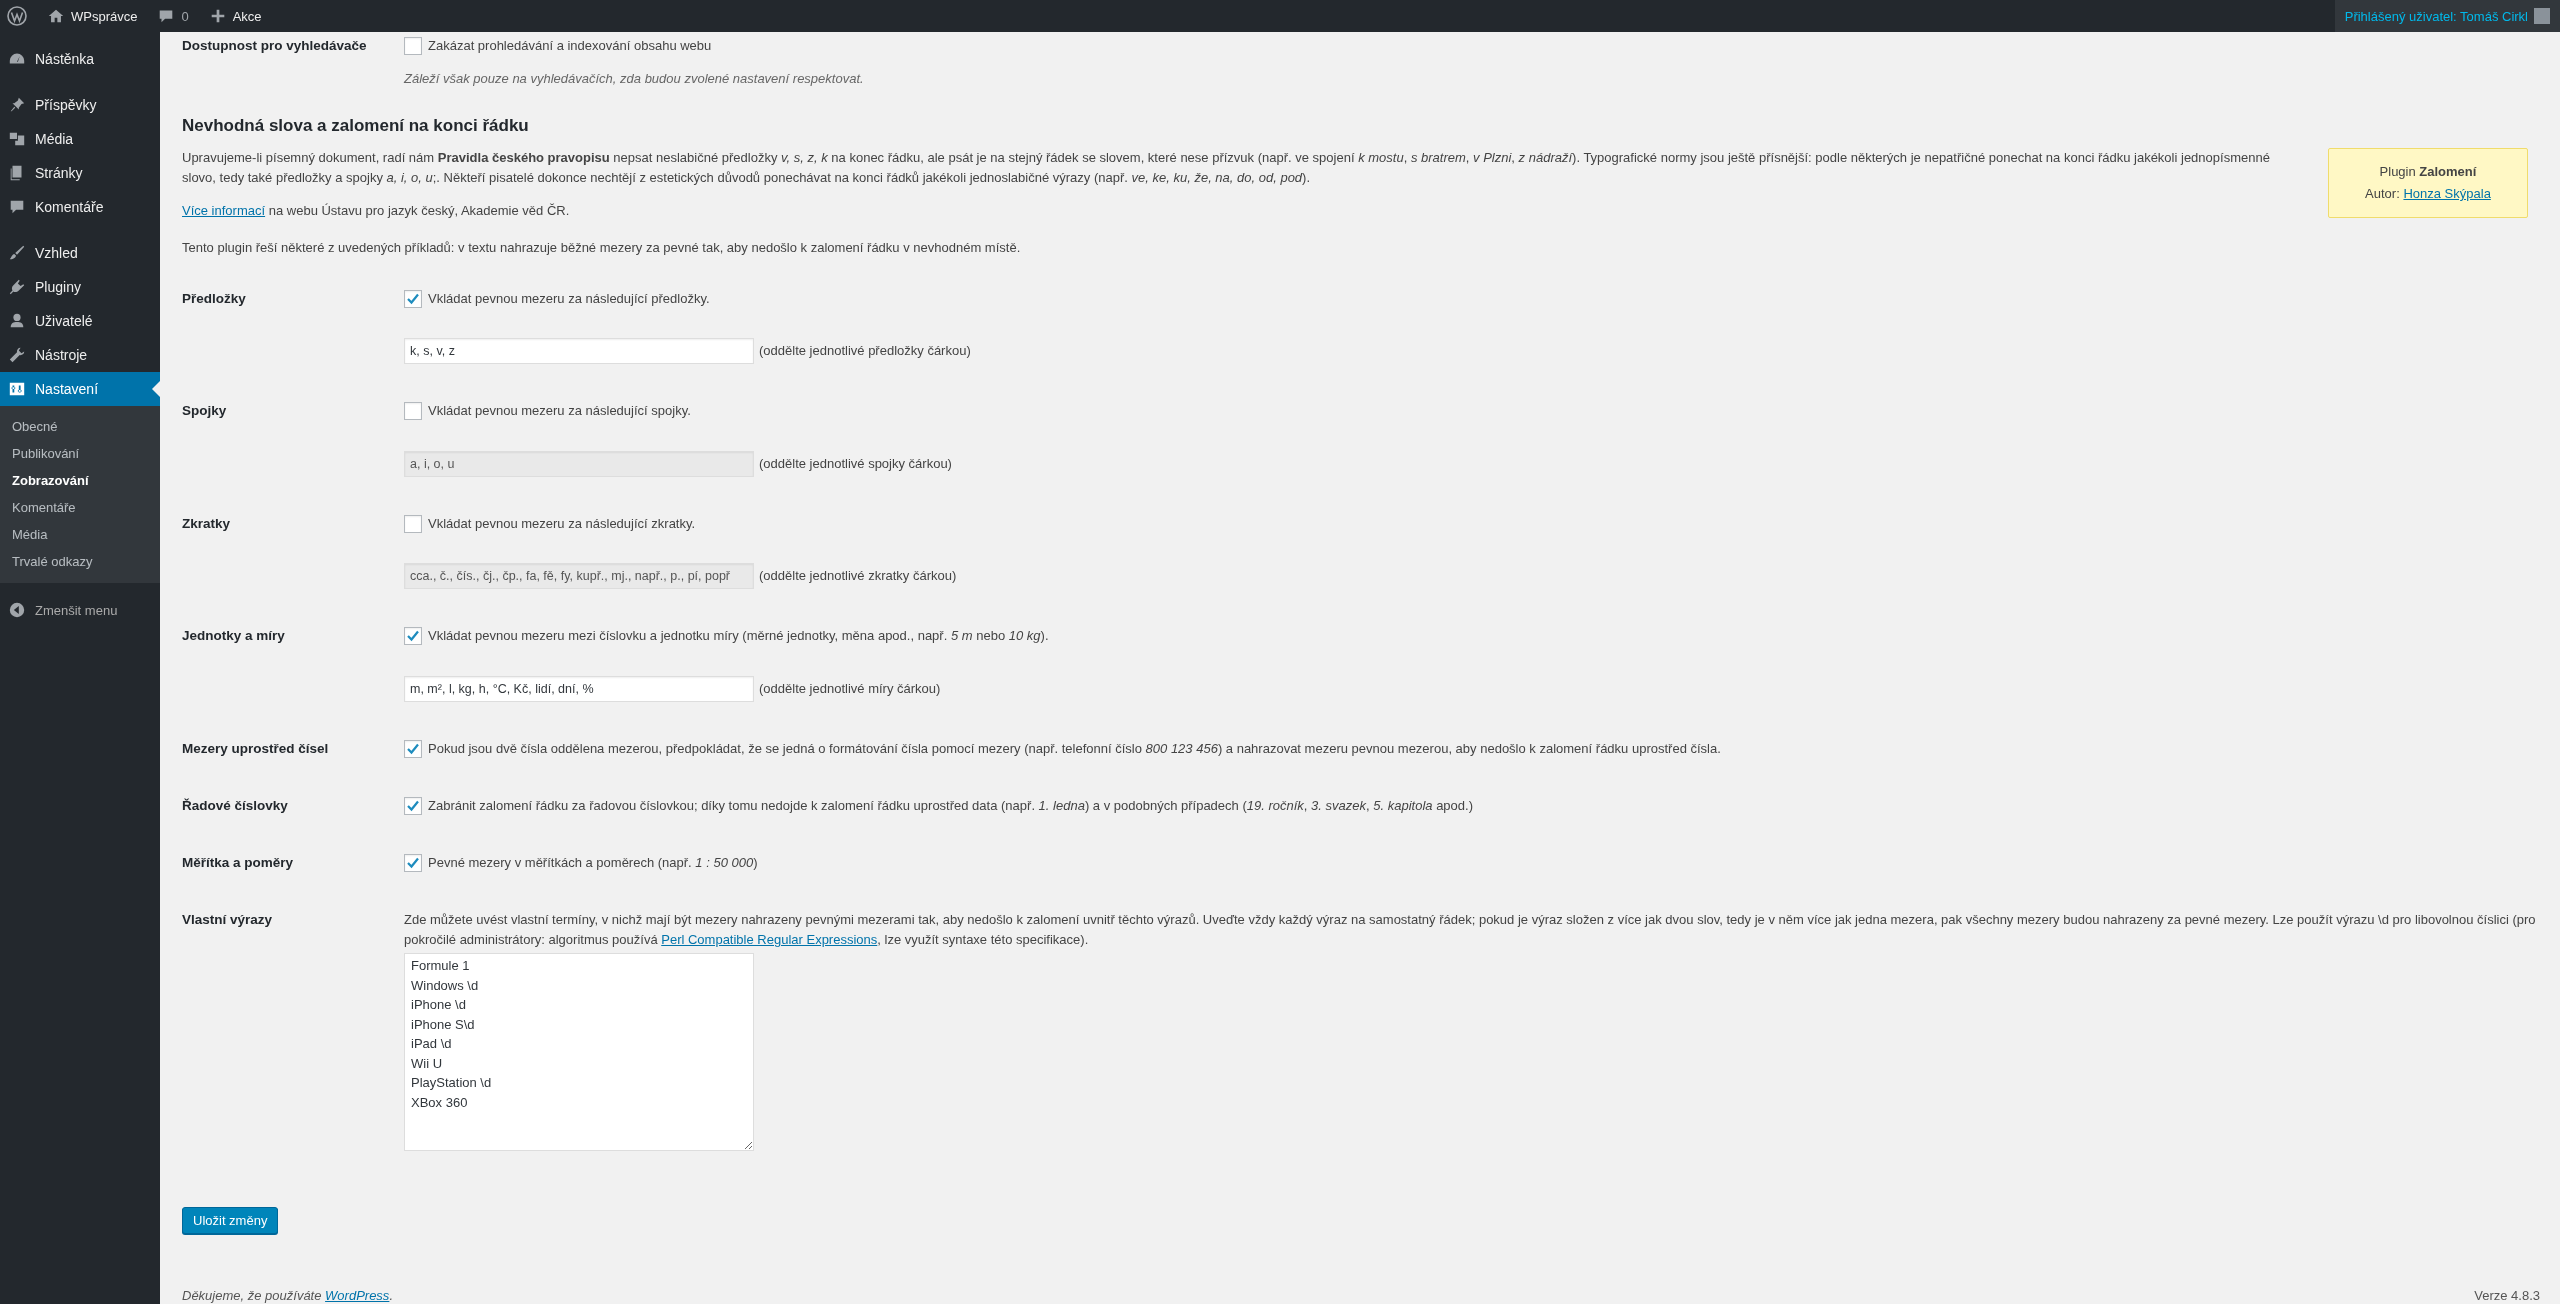 The image size is (2560, 1304). What do you see at coordinates (579, 1052) in the screenshot?
I see `custom-terms-textarea: Formule 1 Windows \d iPhone \d iPhone S\d iPad \d Wii U PlayStation \d XBox 360` at bounding box center [579, 1052].